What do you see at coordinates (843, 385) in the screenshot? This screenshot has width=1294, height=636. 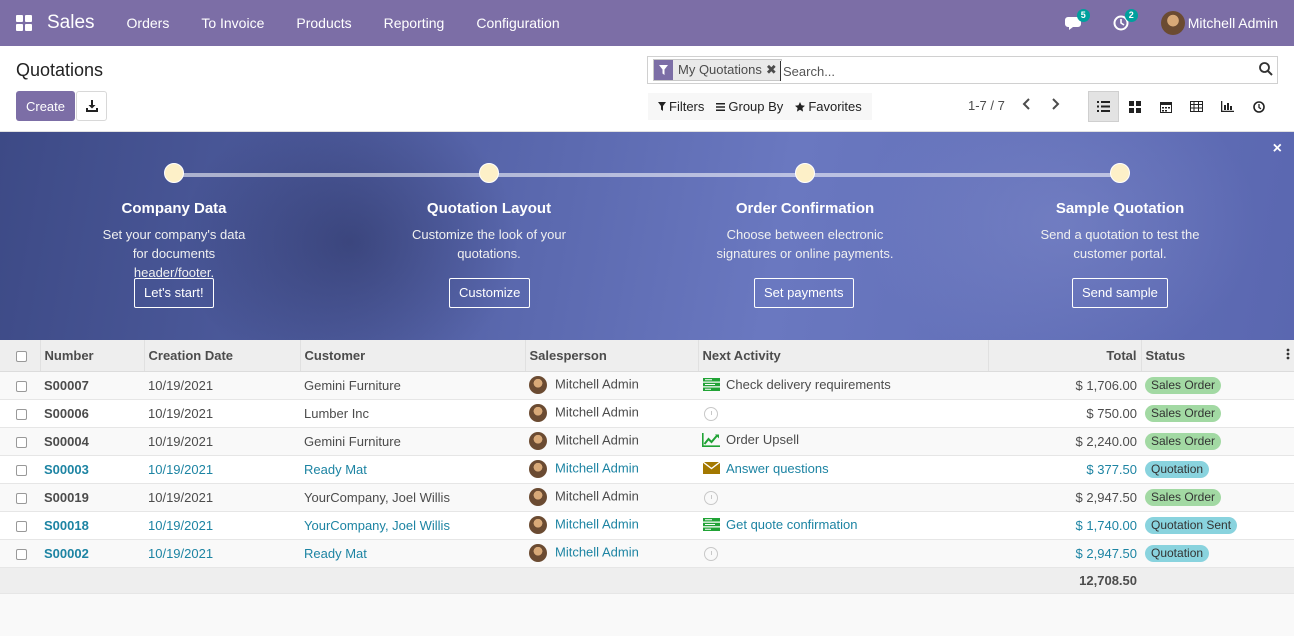 I see `cell-activity: Check delivery requirements` at bounding box center [843, 385].